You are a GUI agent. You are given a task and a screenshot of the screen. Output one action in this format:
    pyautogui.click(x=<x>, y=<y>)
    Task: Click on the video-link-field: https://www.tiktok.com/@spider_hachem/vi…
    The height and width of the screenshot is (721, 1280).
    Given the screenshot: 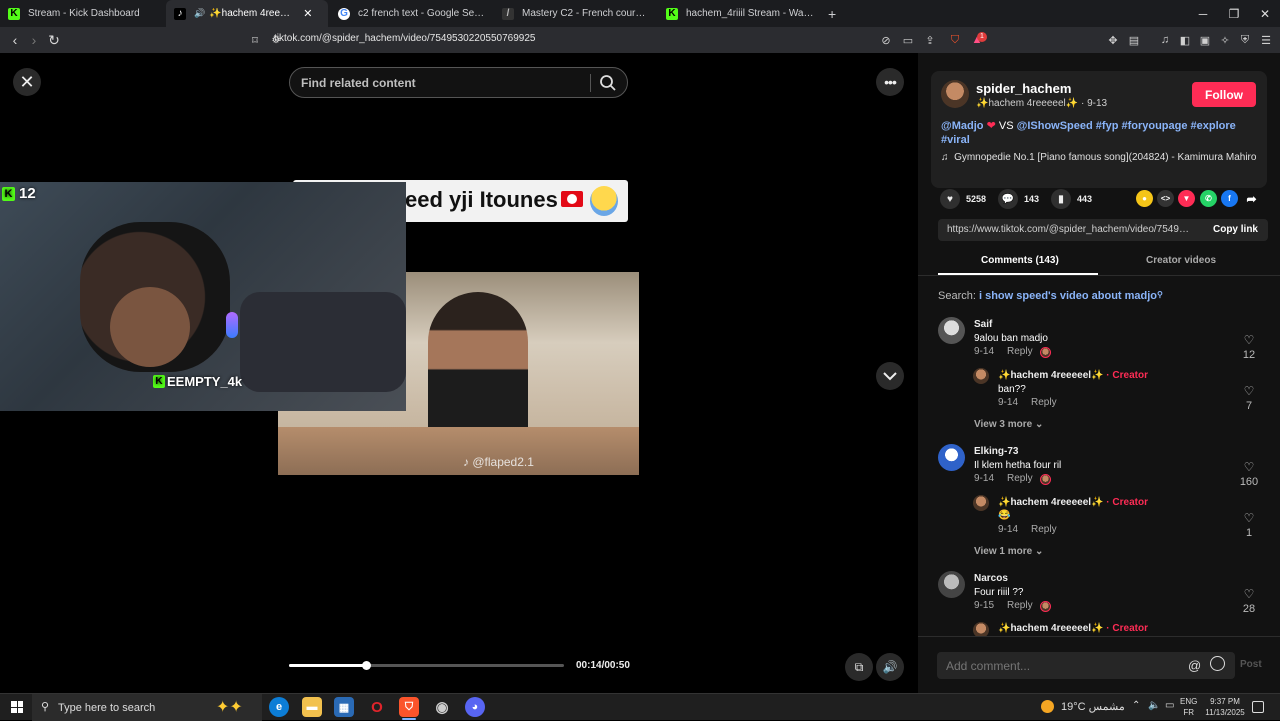 What is the action you would take?
    pyautogui.click(x=1103, y=230)
    